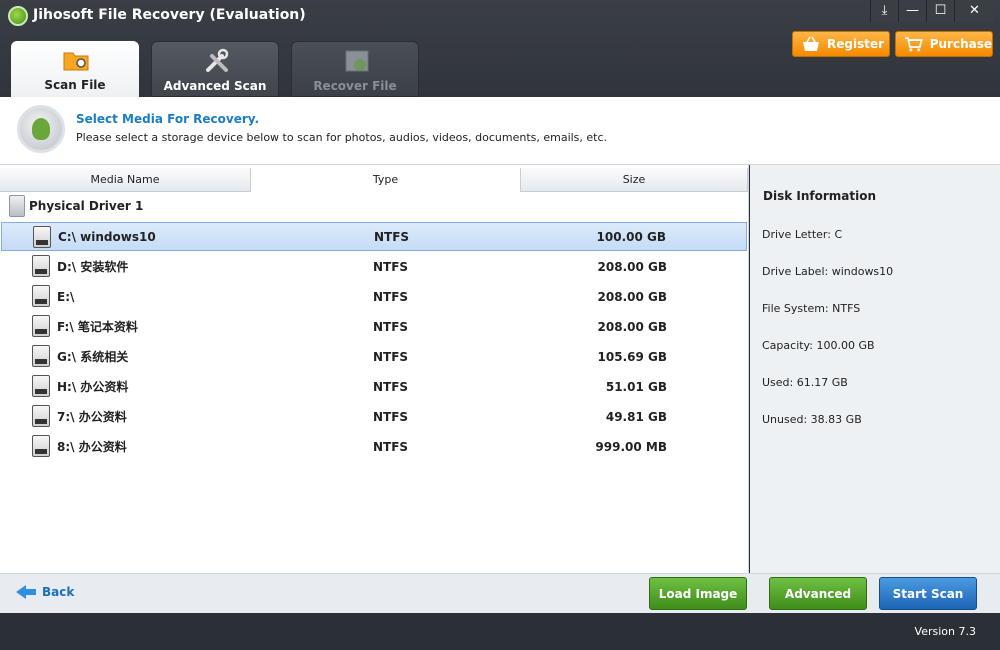 This screenshot has width=1000, height=650. What do you see at coordinates (820, 196) in the screenshot?
I see `disk-info-title: Disk Information` at bounding box center [820, 196].